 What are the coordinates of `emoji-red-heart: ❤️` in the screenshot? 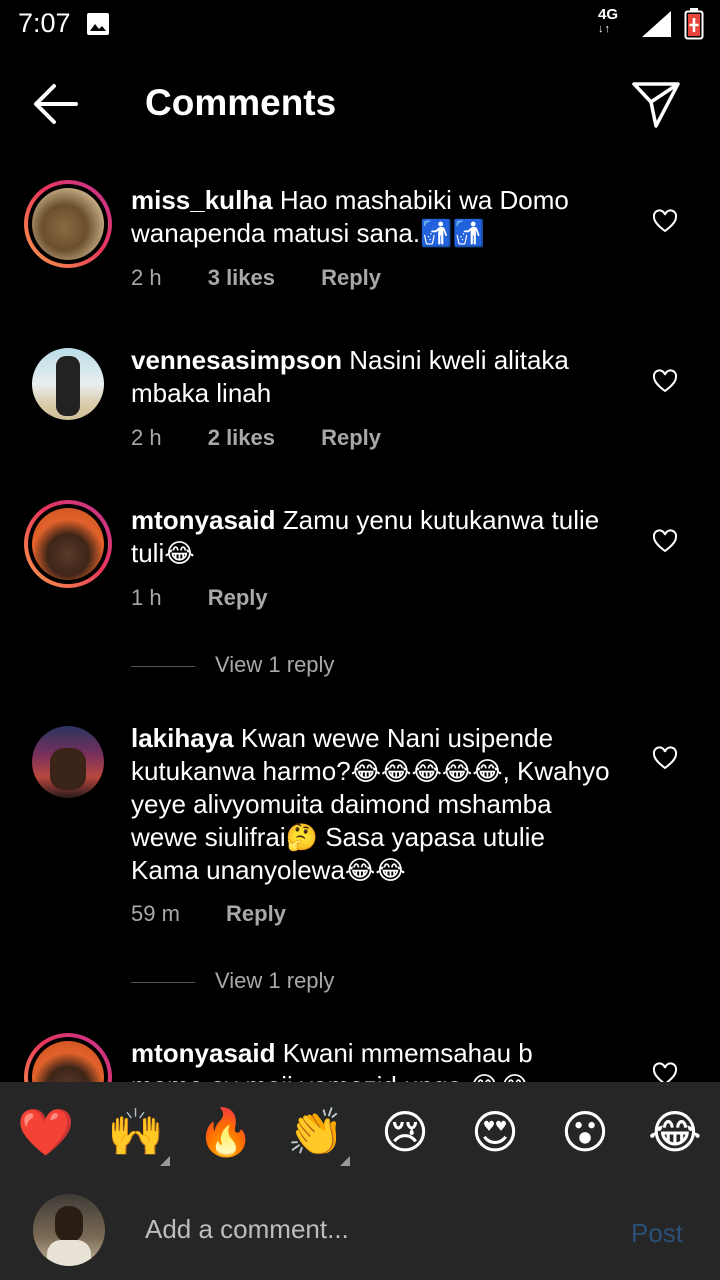 It's located at (45, 1132).